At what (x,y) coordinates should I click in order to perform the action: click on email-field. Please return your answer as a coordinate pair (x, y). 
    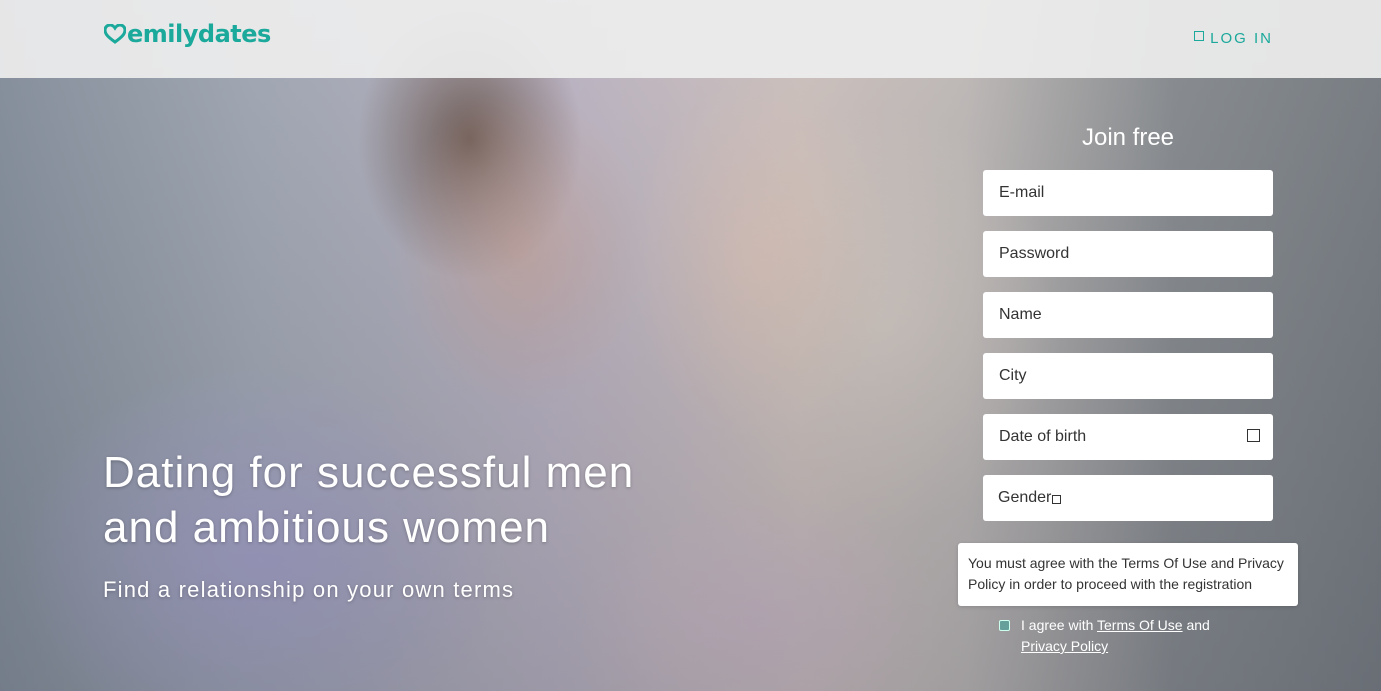
    Looking at the image, I should click on (1128, 193).